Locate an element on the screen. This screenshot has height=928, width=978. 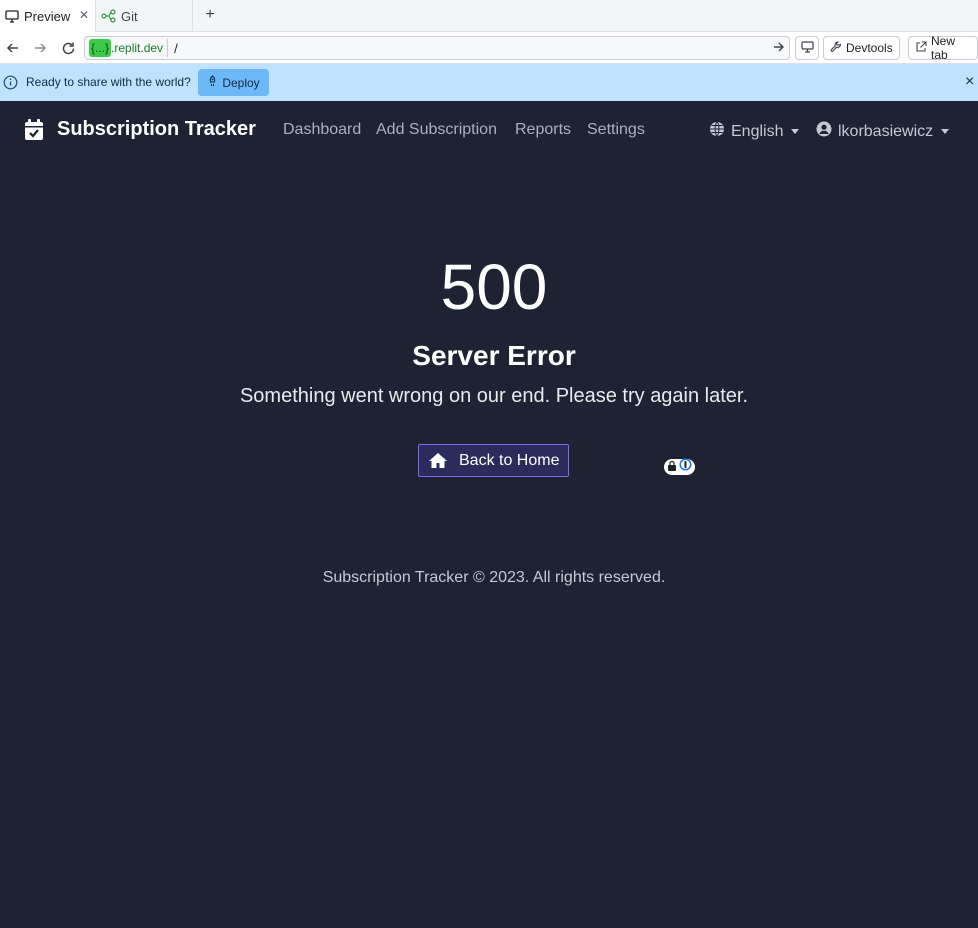
back-to-home-label: Back to Home is located at coordinates (509, 460).